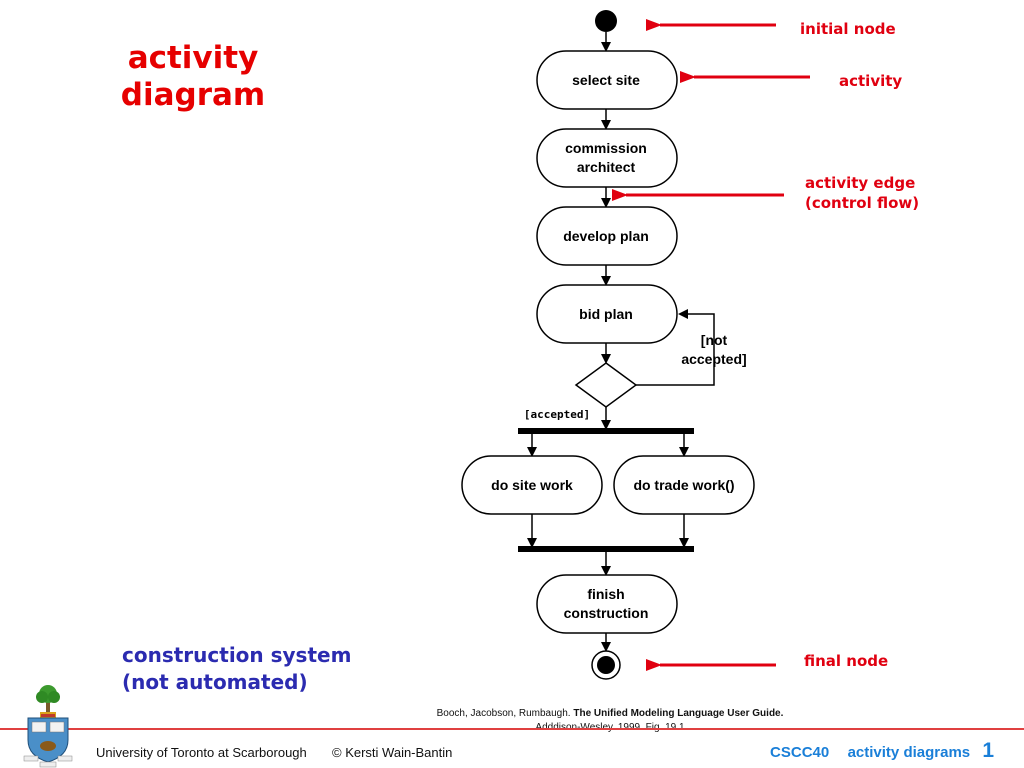 The image size is (1024, 768). Describe the element at coordinates (605, 594) in the screenshot. I see `activity-label: finish` at that location.